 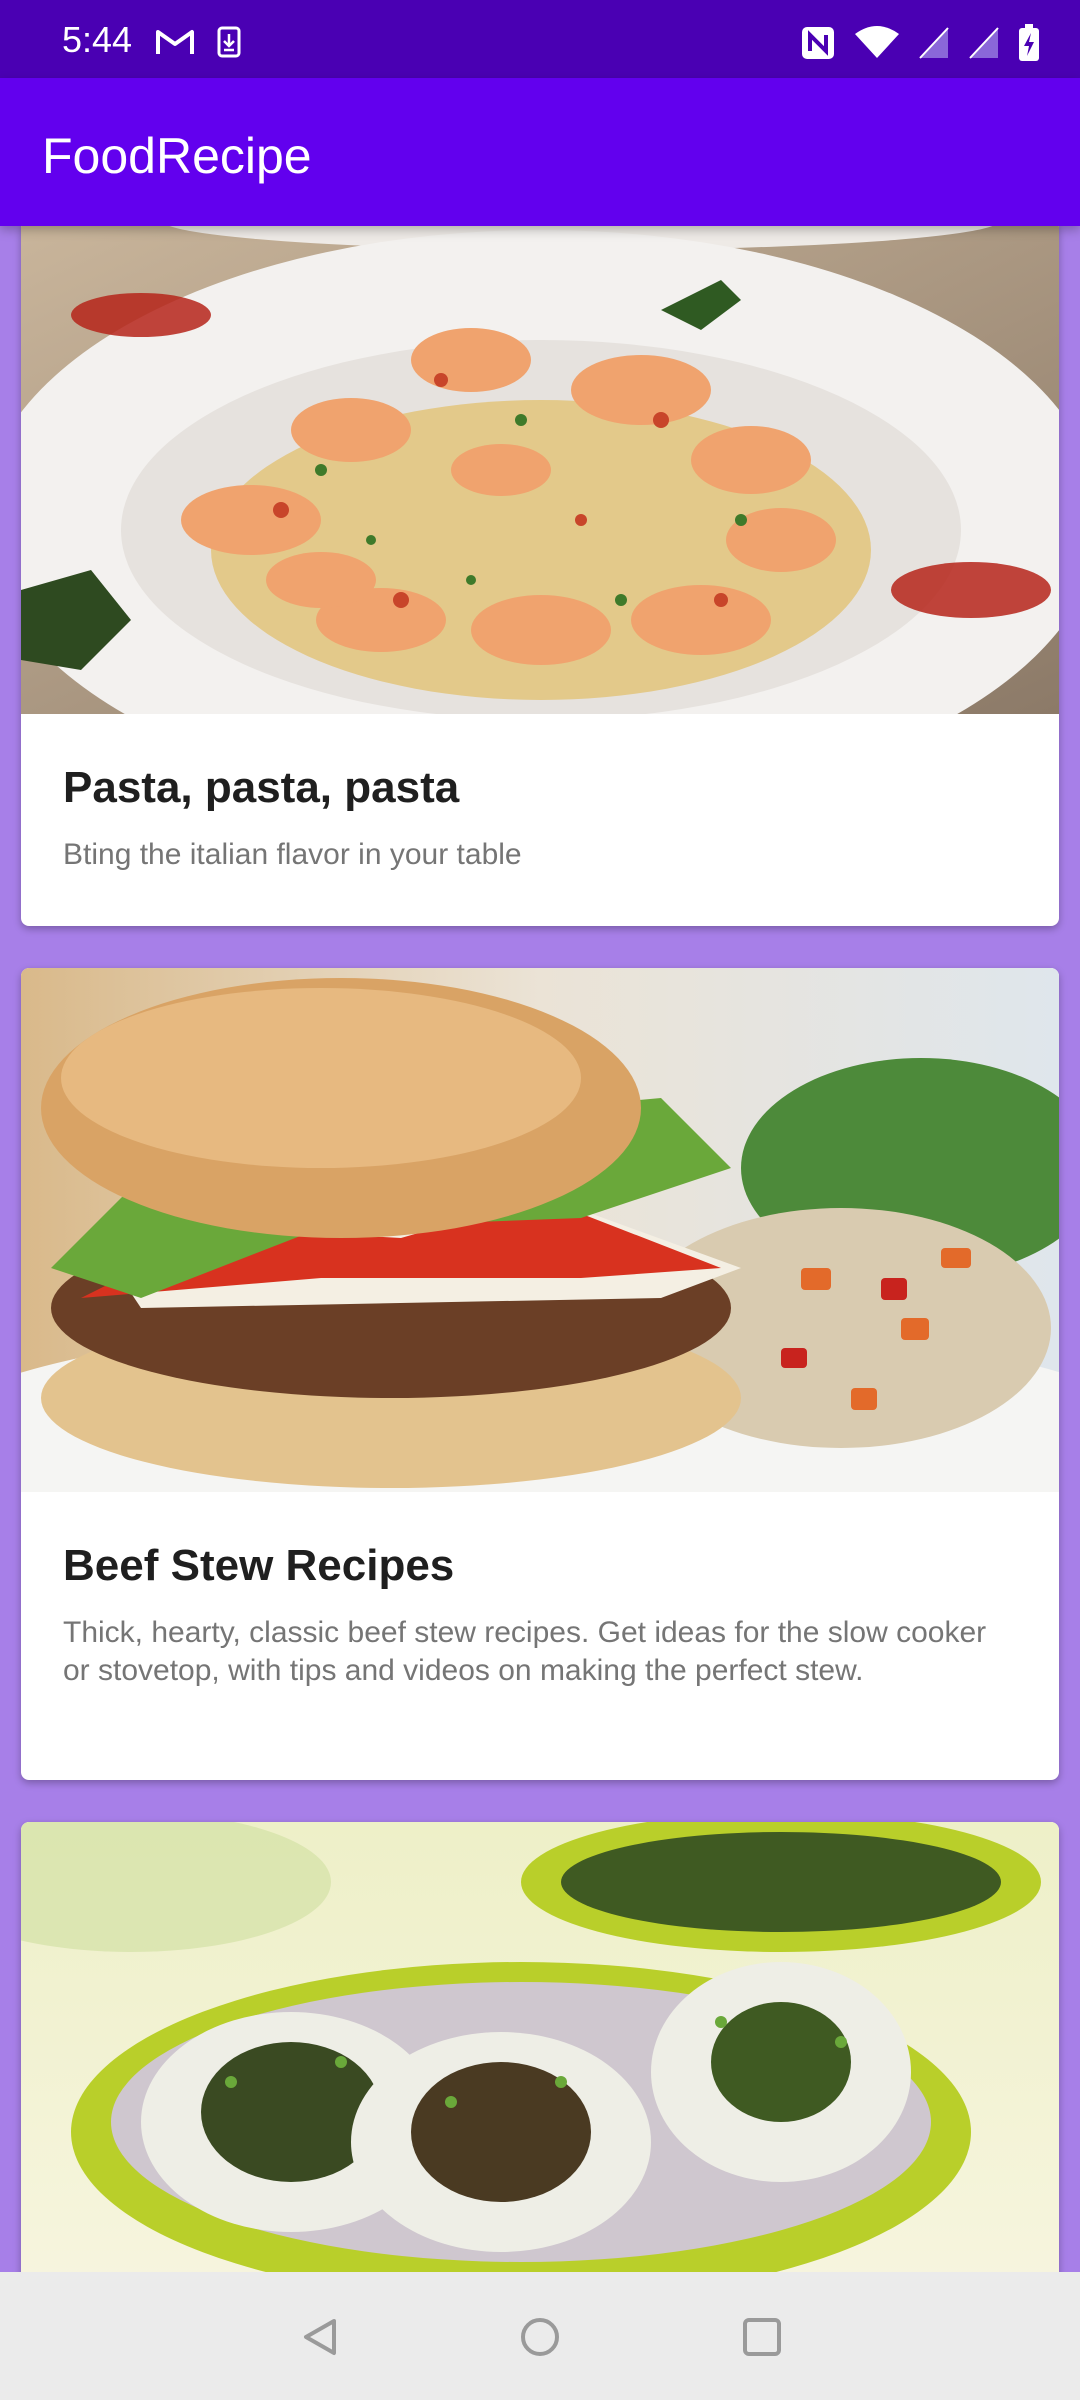 I want to click on system-navigation-bar, so click(x=540, y=2336).